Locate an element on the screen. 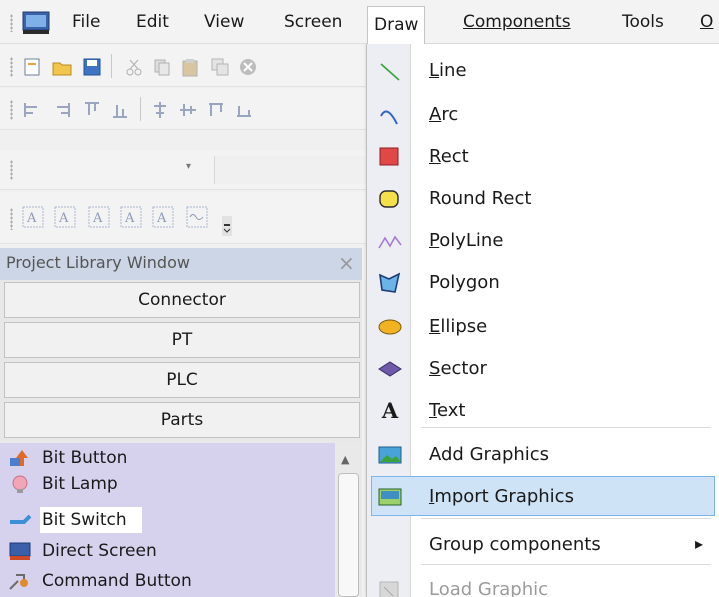 The width and height of the screenshot is (719, 597). copy-icon is located at coordinates (162, 67).